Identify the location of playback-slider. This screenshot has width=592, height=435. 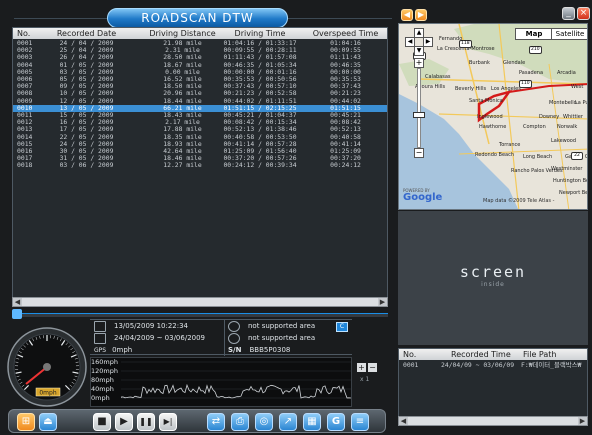
(200, 315).